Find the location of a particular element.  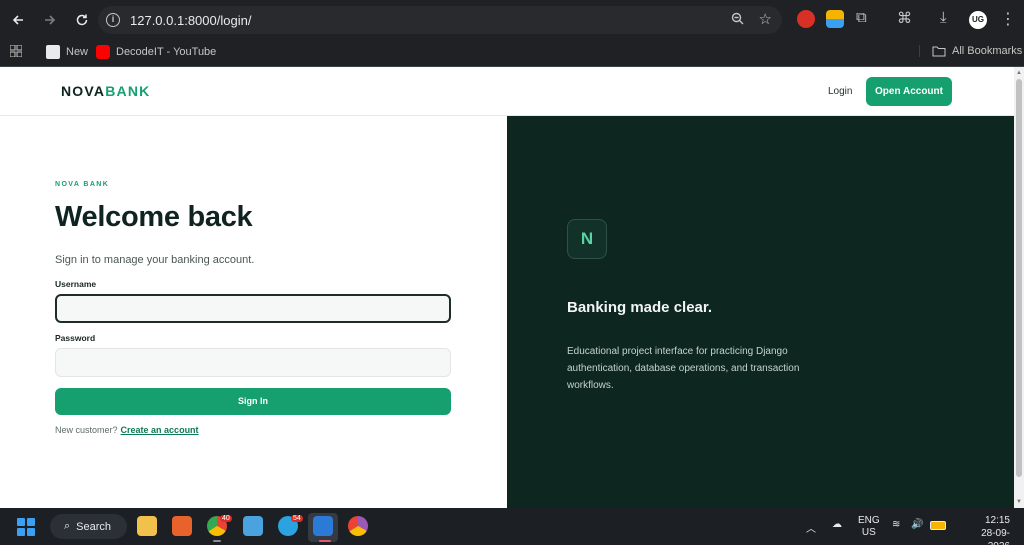

system-clock: 12:15 28-09-2026 is located at coordinates (985, 529).